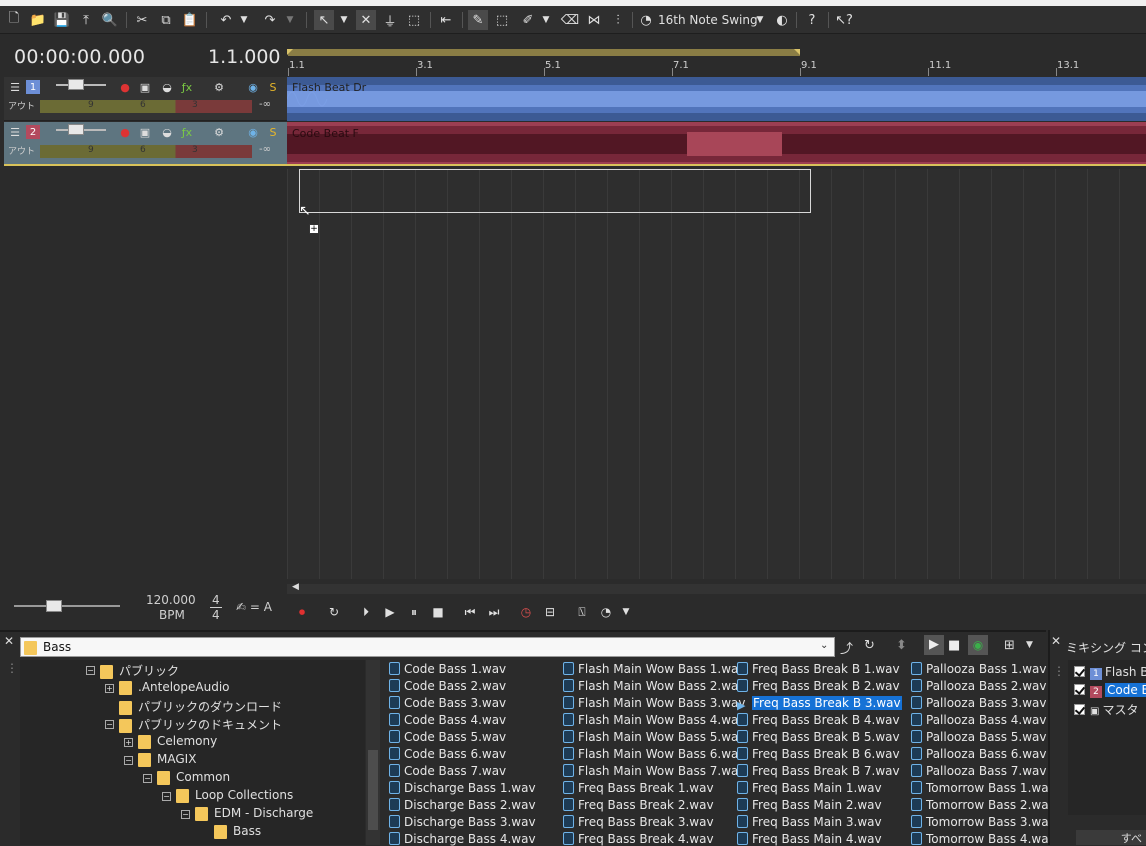 This screenshot has width=1146, height=846. What do you see at coordinates (145, 144) in the screenshot?
I see `track-header-2: ☰ 2 ● ▣ ◒ ƒx ⚙ ◉ S アウト 9 6 3 -∞` at bounding box center [145, 144].